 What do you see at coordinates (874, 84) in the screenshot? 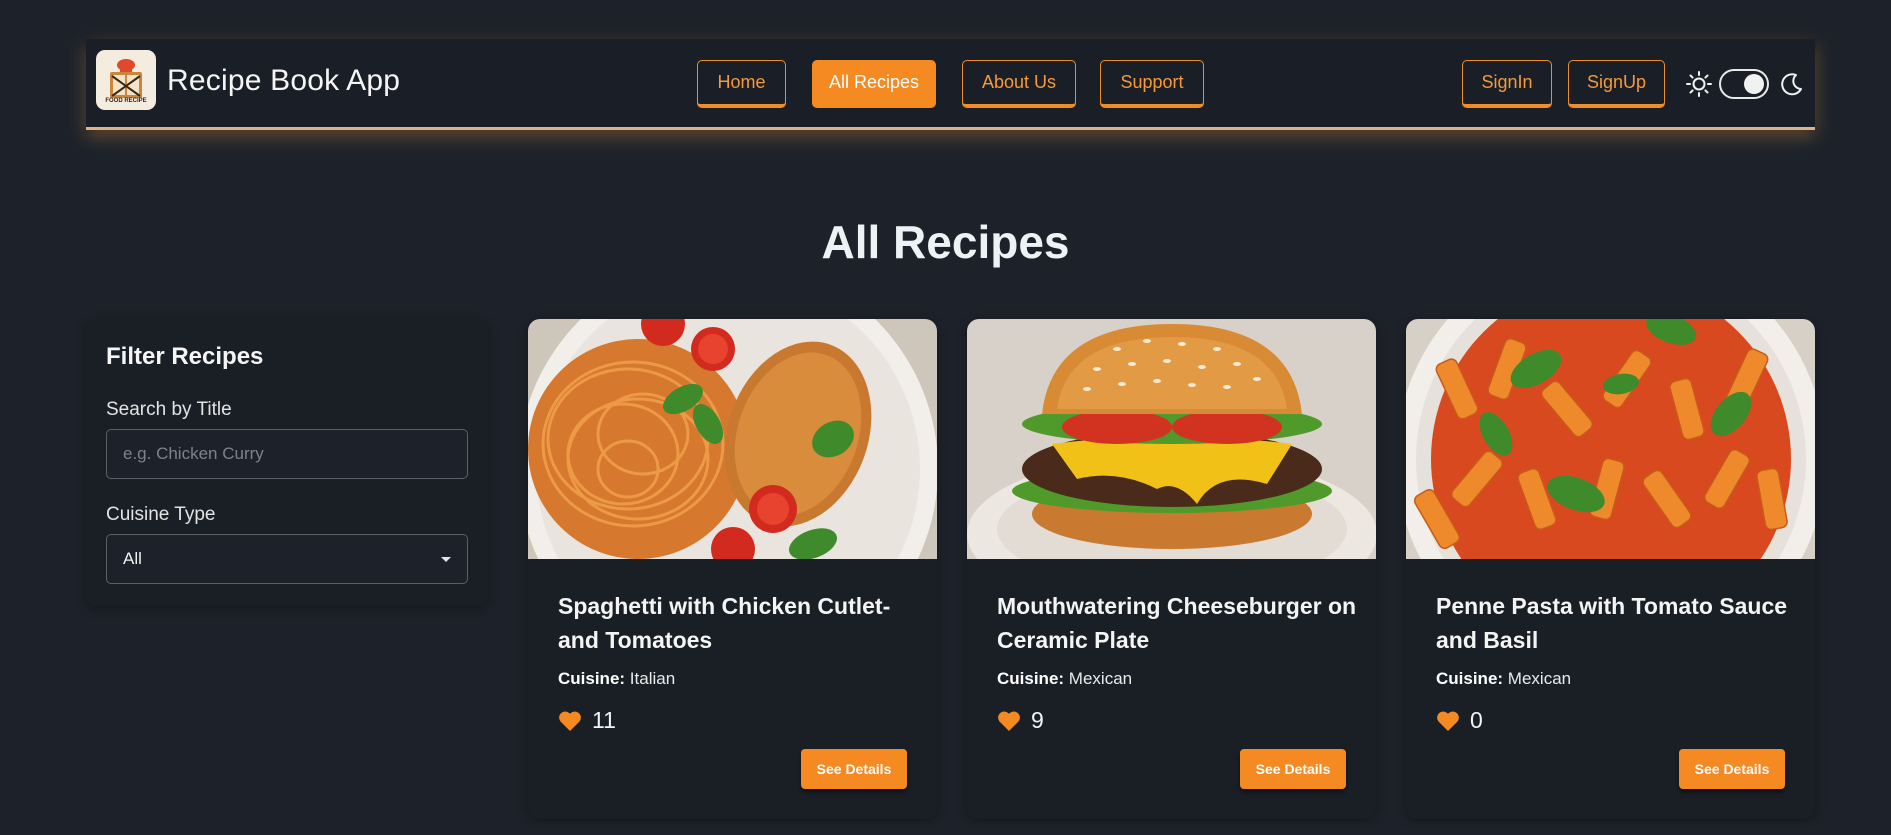
I see `nav-all-recipes-button: All Recipes` at bounding box center [874, 84].